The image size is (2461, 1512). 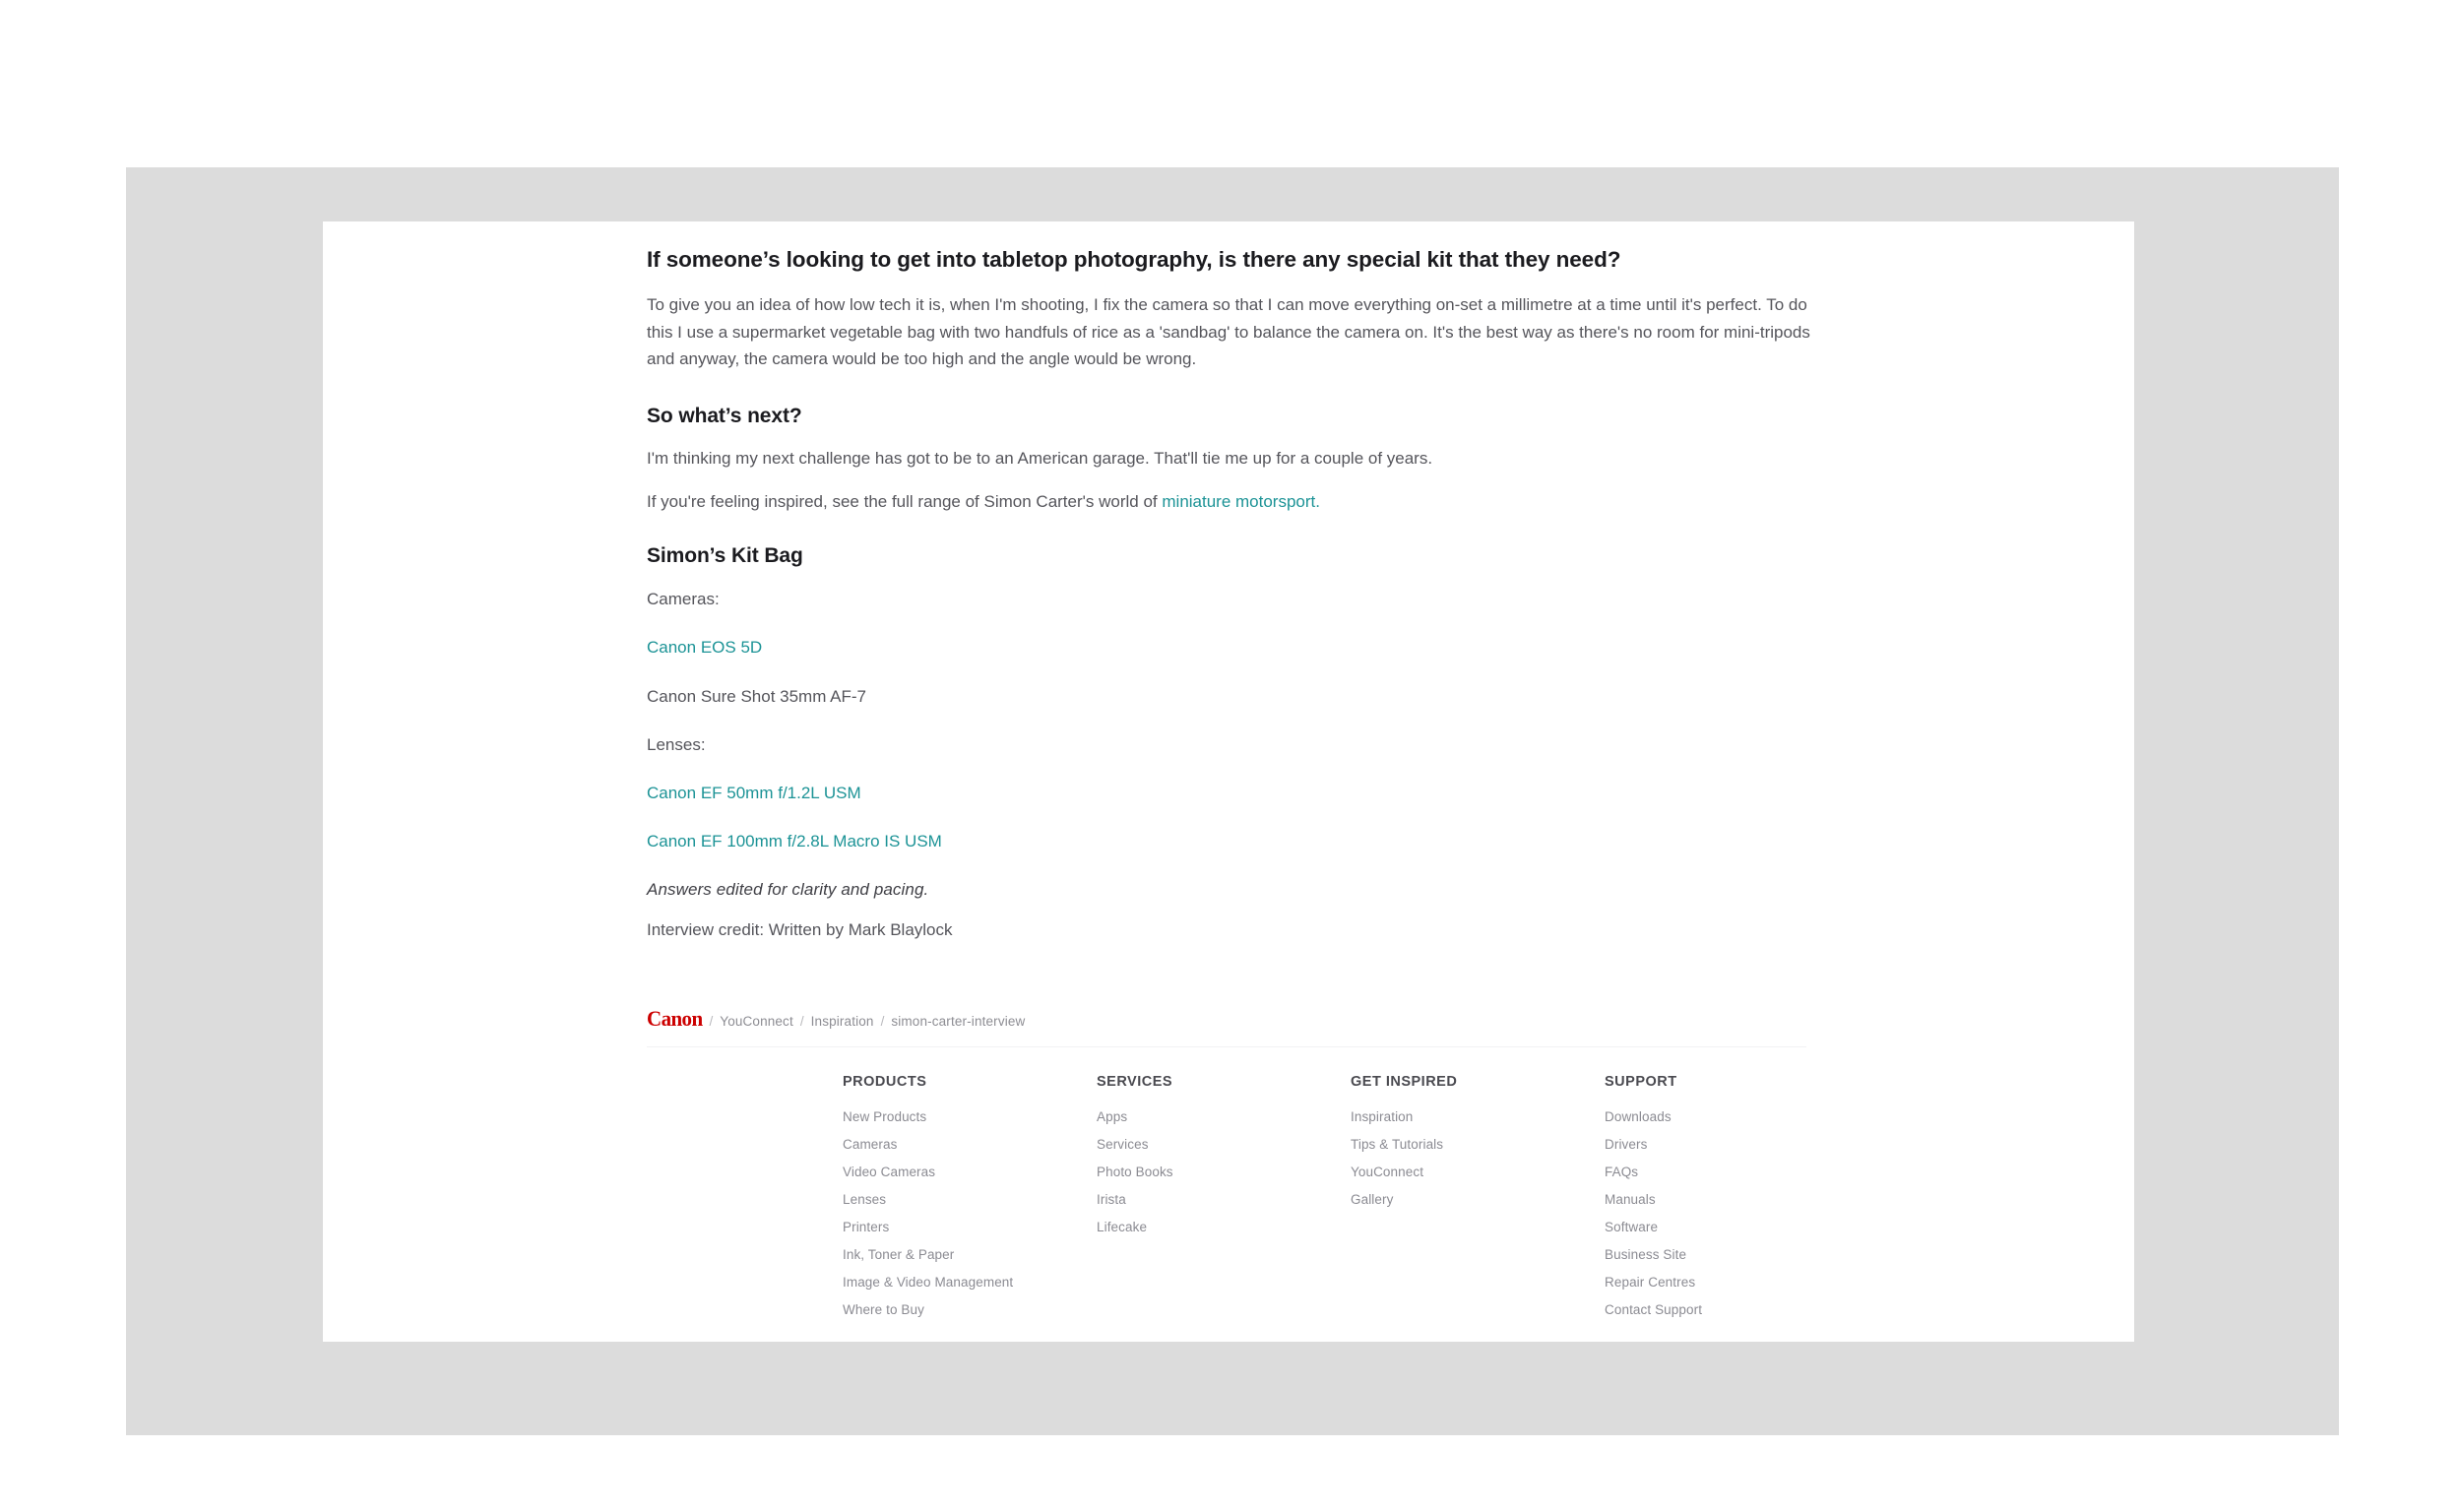 What do you see at coordinates (675, 1018) in the screenshot?
I see `canon-logo: Canon` at bounding box center [675, 1018].